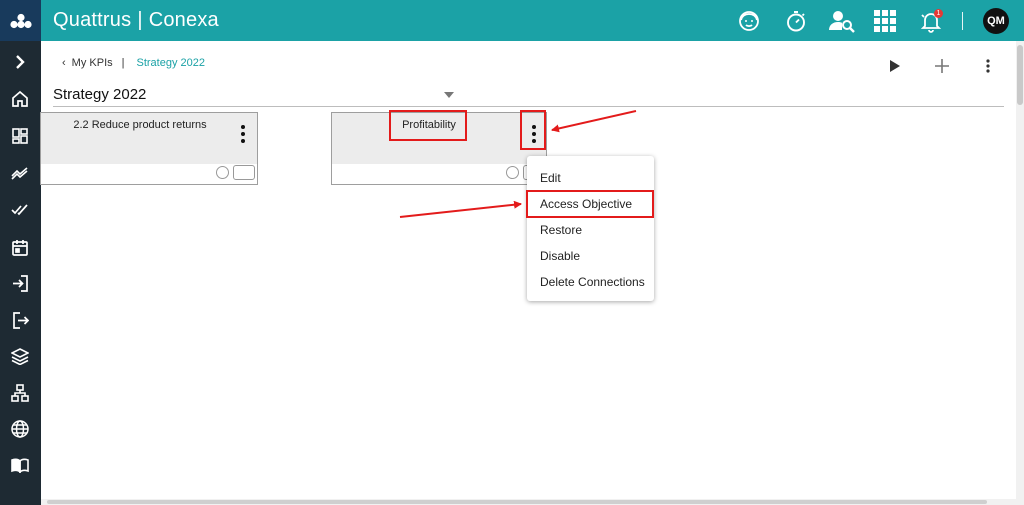 This screenshot has width=1024, height=505. I want to click on top-bar: Quattrus | Conexa 1 QM, so click(512, 20).